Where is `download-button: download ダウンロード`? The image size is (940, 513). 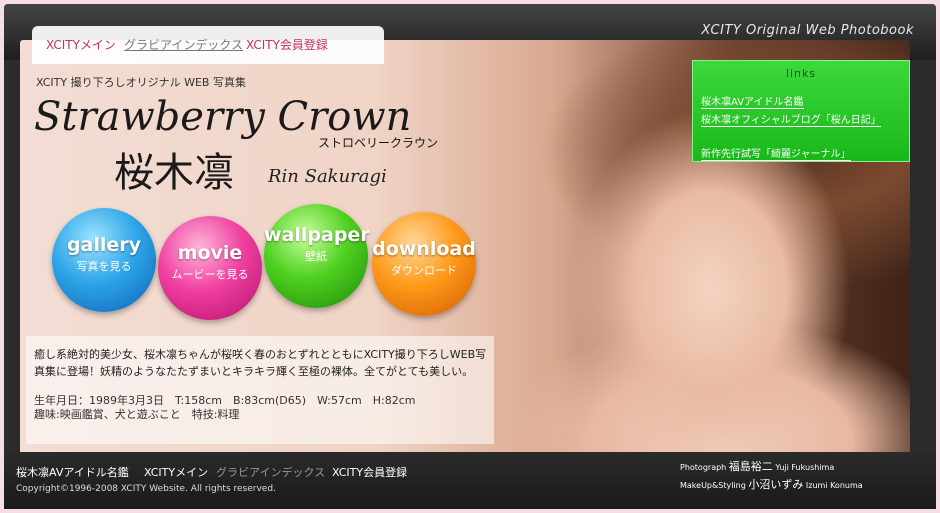 download-button: download ダウンロード is located at coordinates (424, 264).